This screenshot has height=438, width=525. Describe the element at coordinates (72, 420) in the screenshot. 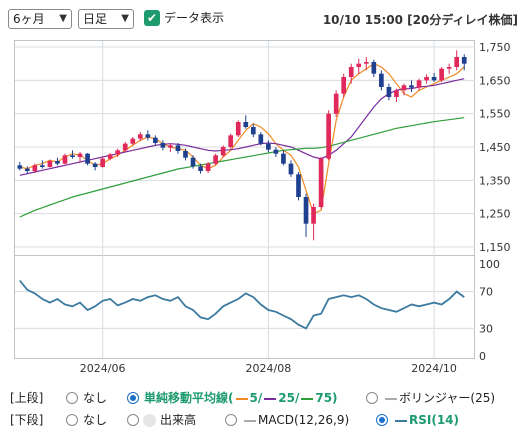

I see `lower-none-radio` at that location.